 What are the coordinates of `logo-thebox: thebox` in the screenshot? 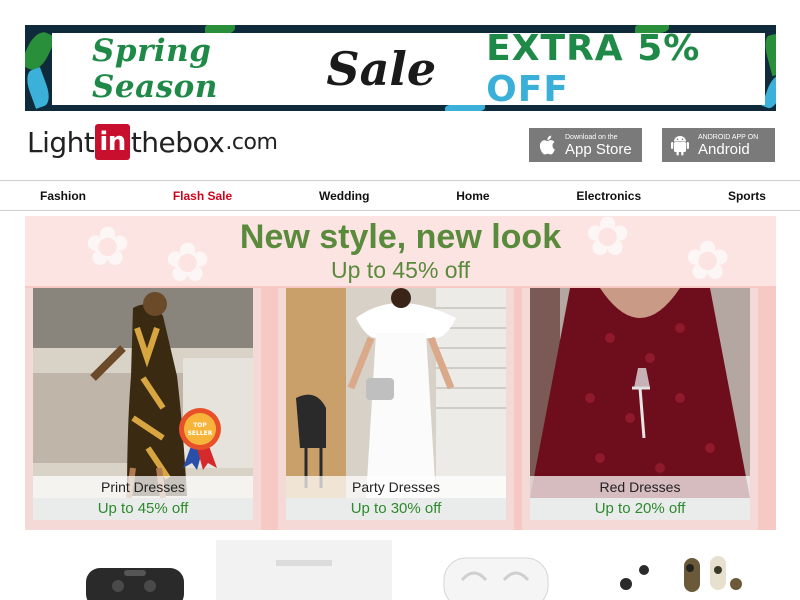 It's located at (177, 142).